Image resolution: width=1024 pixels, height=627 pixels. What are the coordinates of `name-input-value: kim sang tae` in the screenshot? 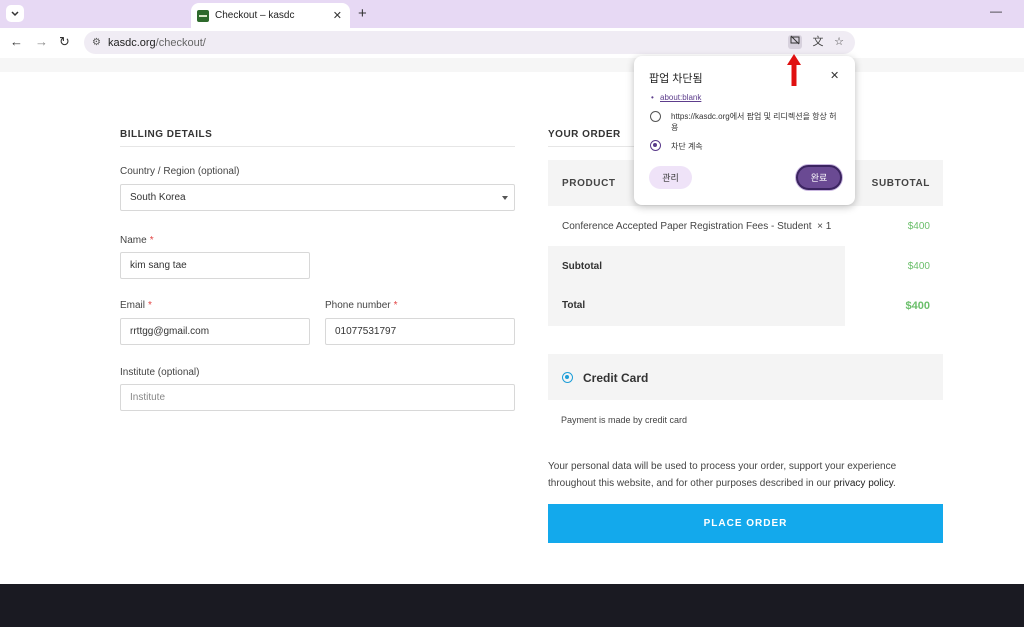 It's located at (158, 265).